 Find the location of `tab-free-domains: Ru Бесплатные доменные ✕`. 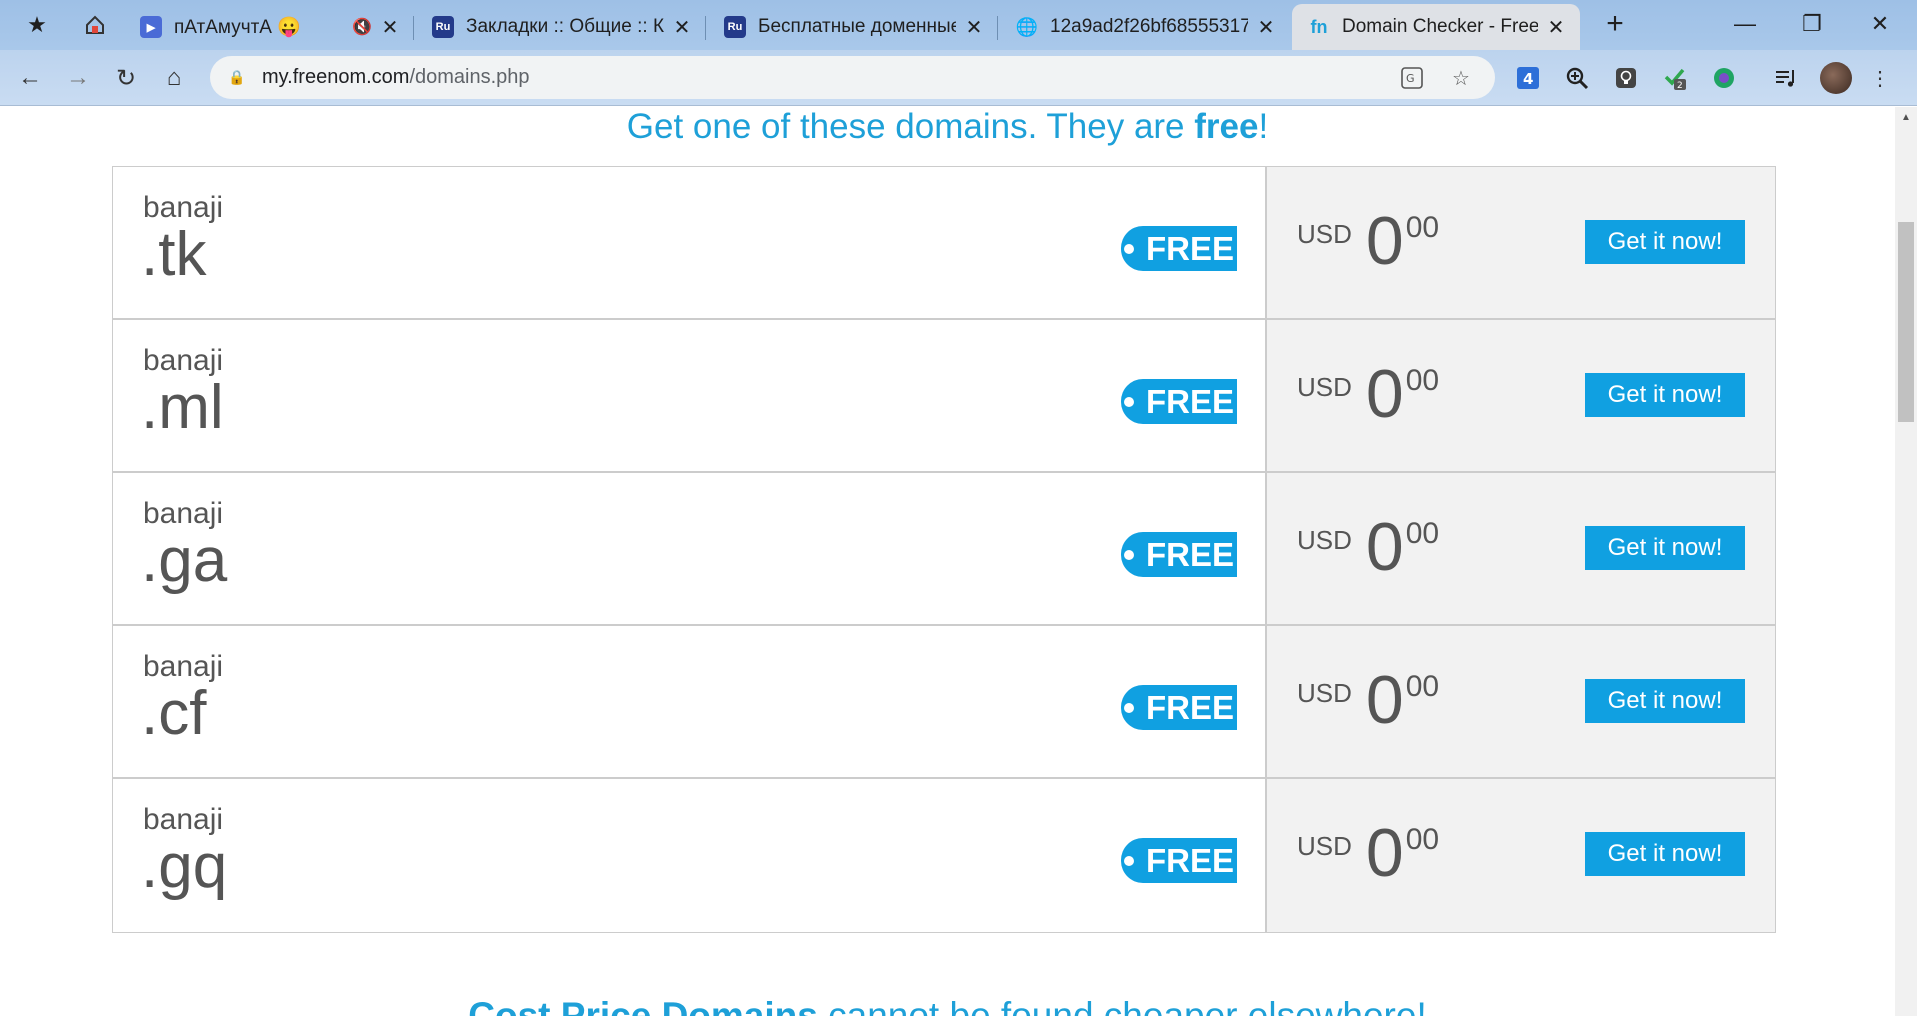

tab-free-domains: Ru Бесплатные доменные ✕ is located at coordinates (853, 27).